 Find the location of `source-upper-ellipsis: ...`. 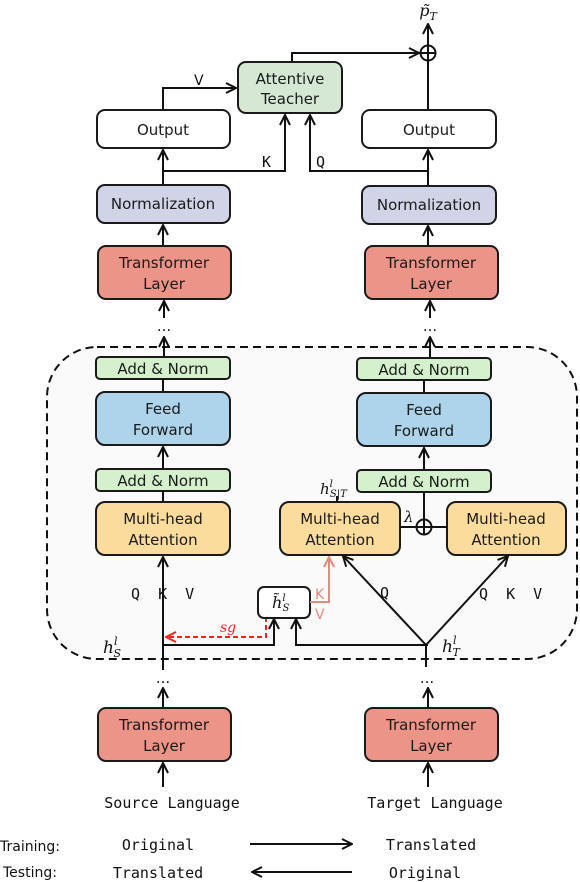

source-upper-ellipsis: ... is located at coordinates (164, 326).